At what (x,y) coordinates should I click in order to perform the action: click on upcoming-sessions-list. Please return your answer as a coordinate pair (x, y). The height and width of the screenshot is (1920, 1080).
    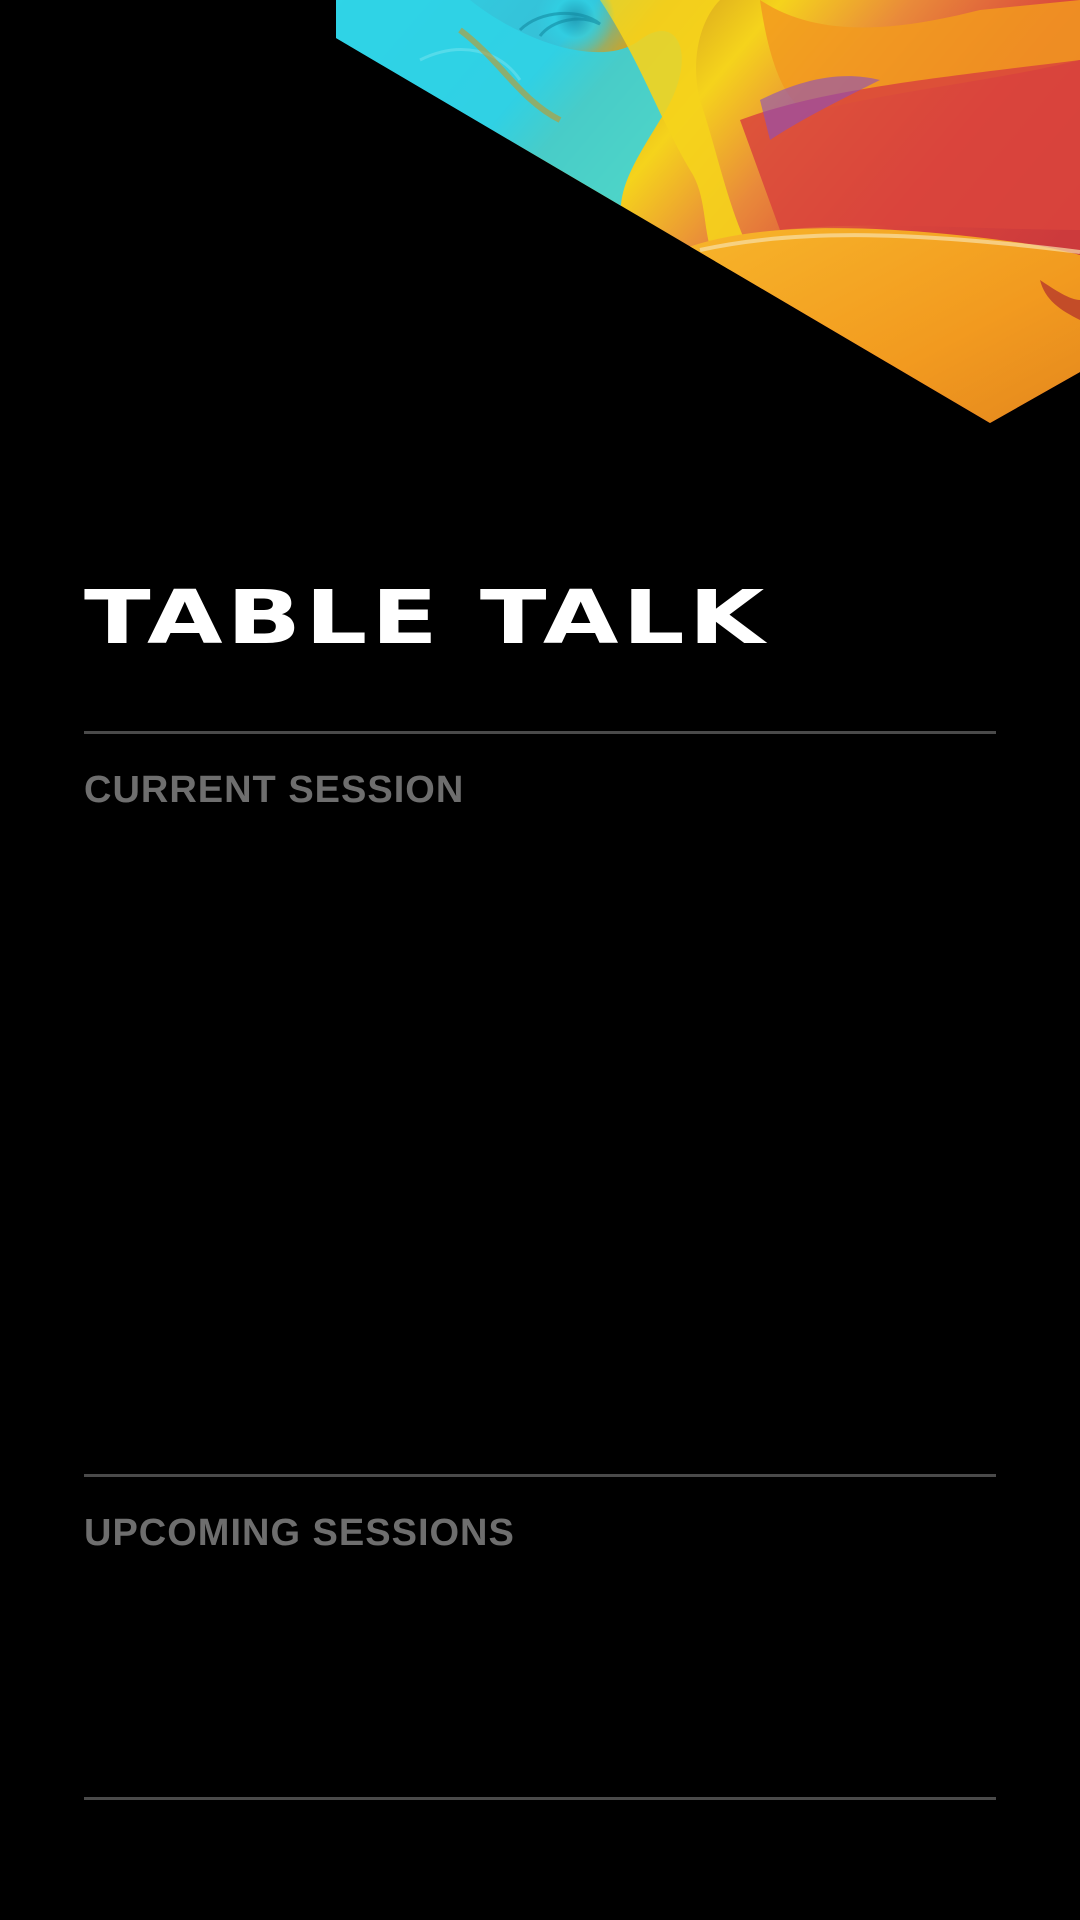
    Looking at the image, I should click on (540, 1682).